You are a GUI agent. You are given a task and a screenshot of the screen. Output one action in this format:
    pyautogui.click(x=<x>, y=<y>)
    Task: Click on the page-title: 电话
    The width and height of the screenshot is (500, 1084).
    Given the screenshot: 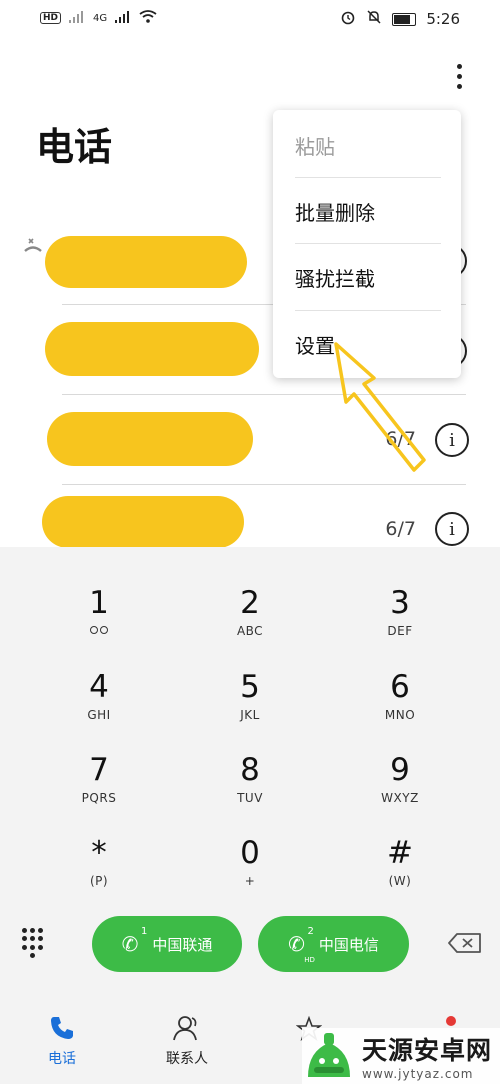 What is the action you would take?
    pyautogui.click(x=74, y=147)
    